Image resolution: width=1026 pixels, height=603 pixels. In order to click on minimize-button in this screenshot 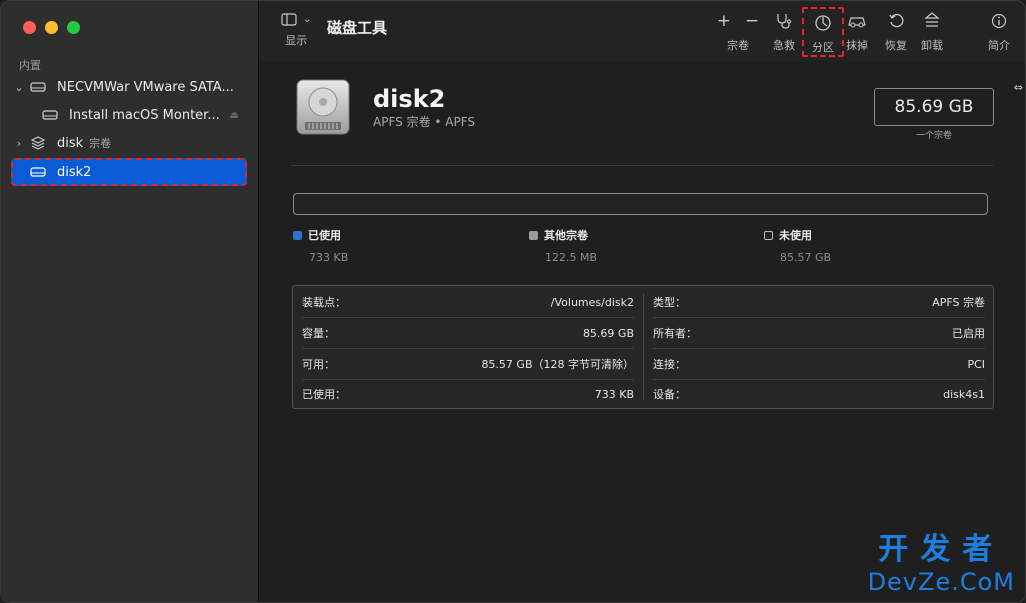, I will do `click(51, 27)`.